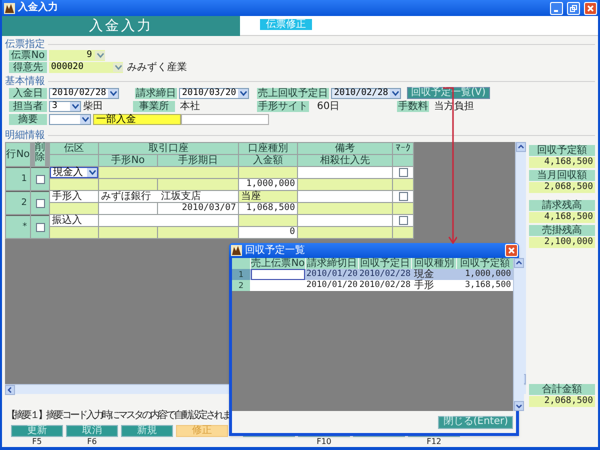 Image resolution: width=600 pixels, height=450 pixels. Describe the element at coordinates (278, 263) in the screenshot. I see `column-header: 売上伝票No` at that location.